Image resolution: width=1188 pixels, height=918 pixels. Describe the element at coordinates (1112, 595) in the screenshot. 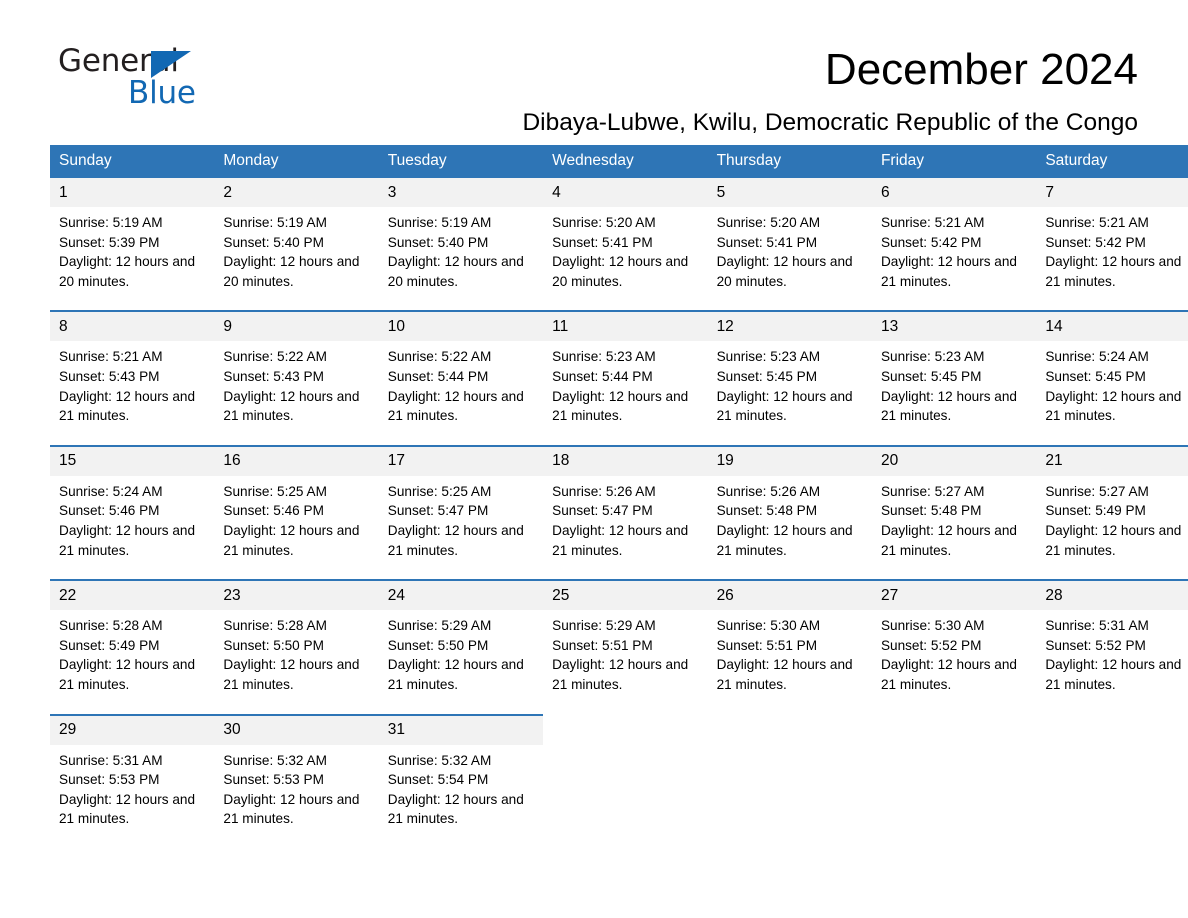

I see `day-number-cell: 28` at that location.